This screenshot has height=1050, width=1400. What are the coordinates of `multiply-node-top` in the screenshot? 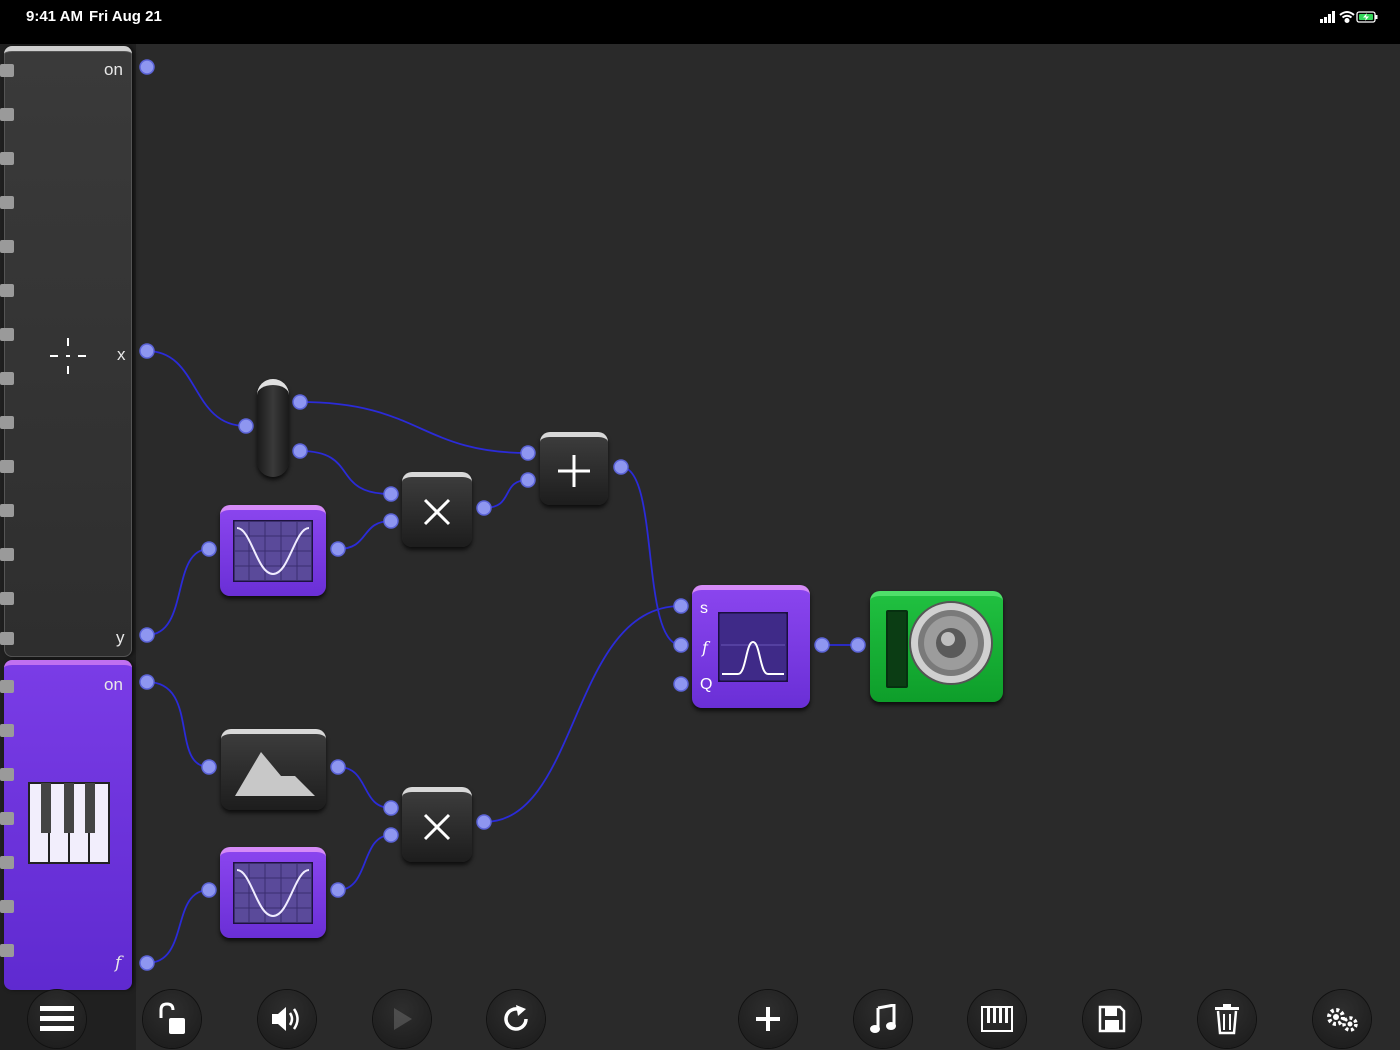 It's located at (437, 509).